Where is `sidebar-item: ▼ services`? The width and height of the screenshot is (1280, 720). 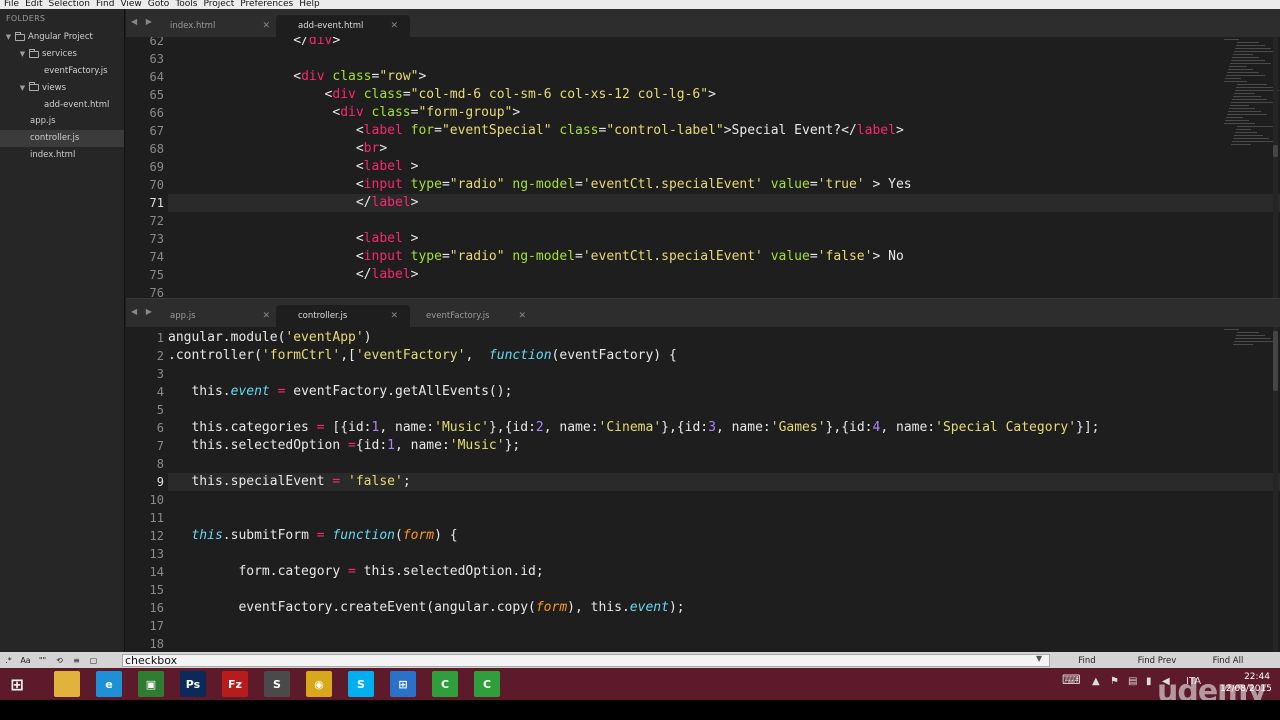
sidebar-item: ▼ services is located at coordinates (62, 54).